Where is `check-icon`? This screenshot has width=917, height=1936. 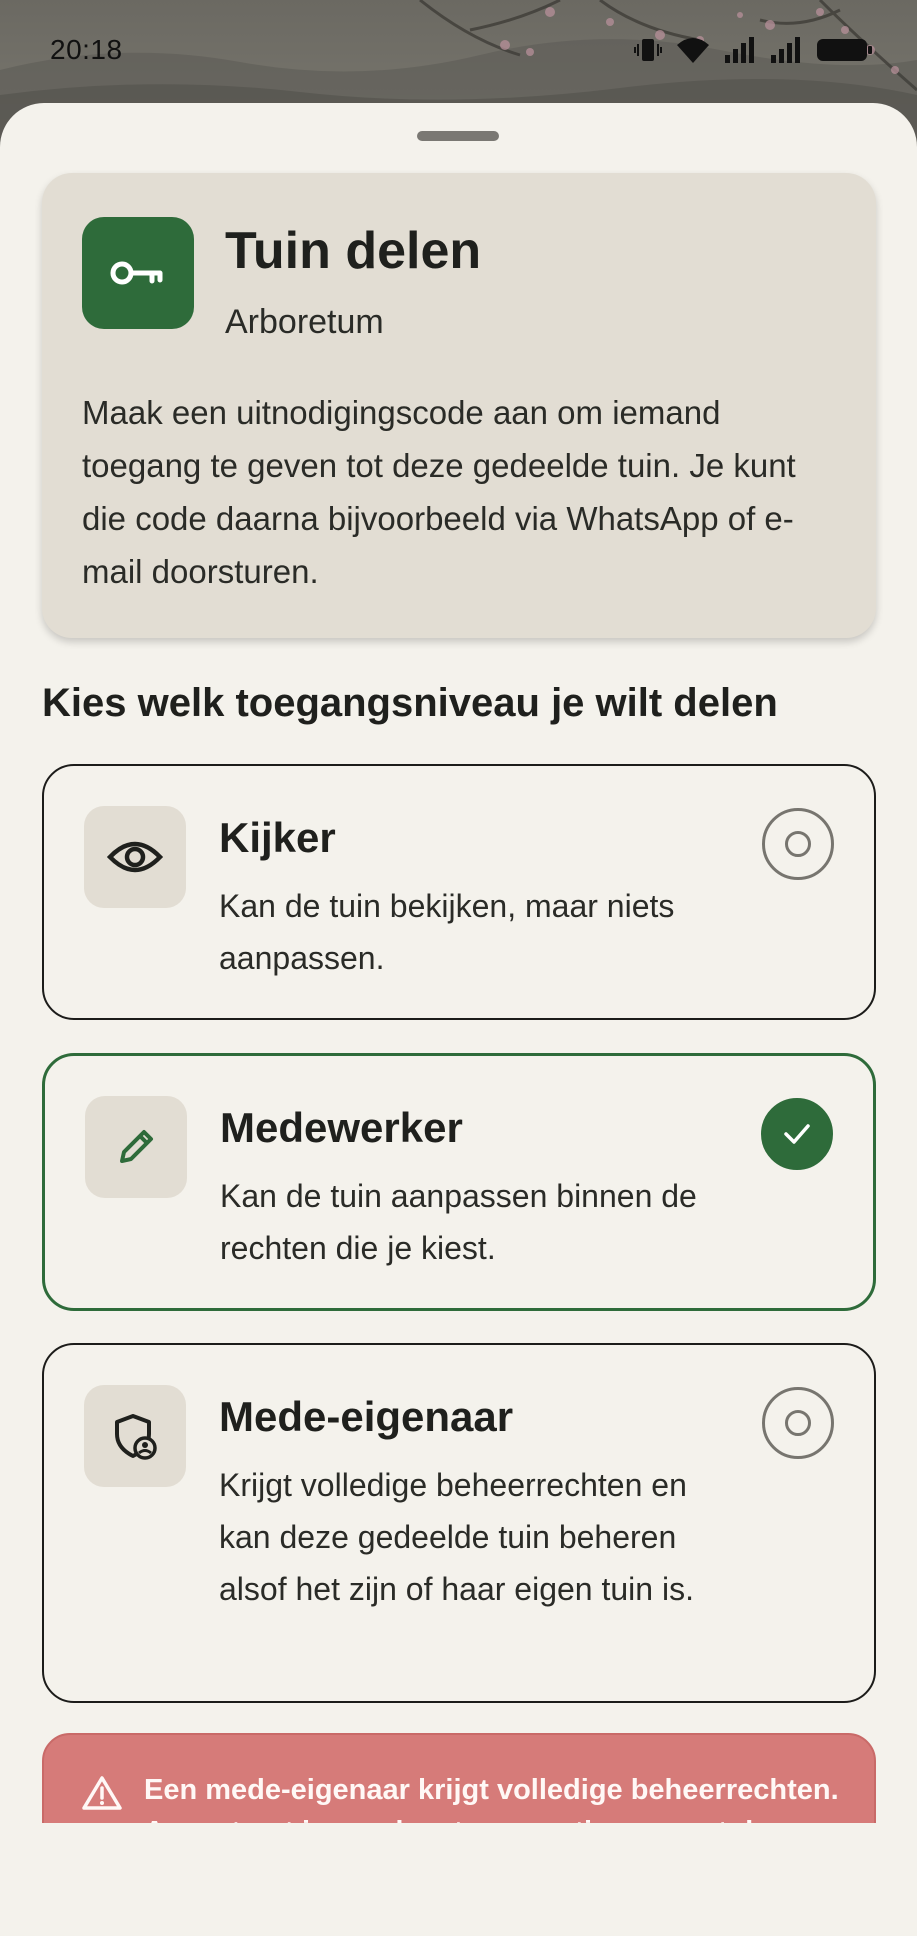
check-icon is located at coordinates (797, 1134).